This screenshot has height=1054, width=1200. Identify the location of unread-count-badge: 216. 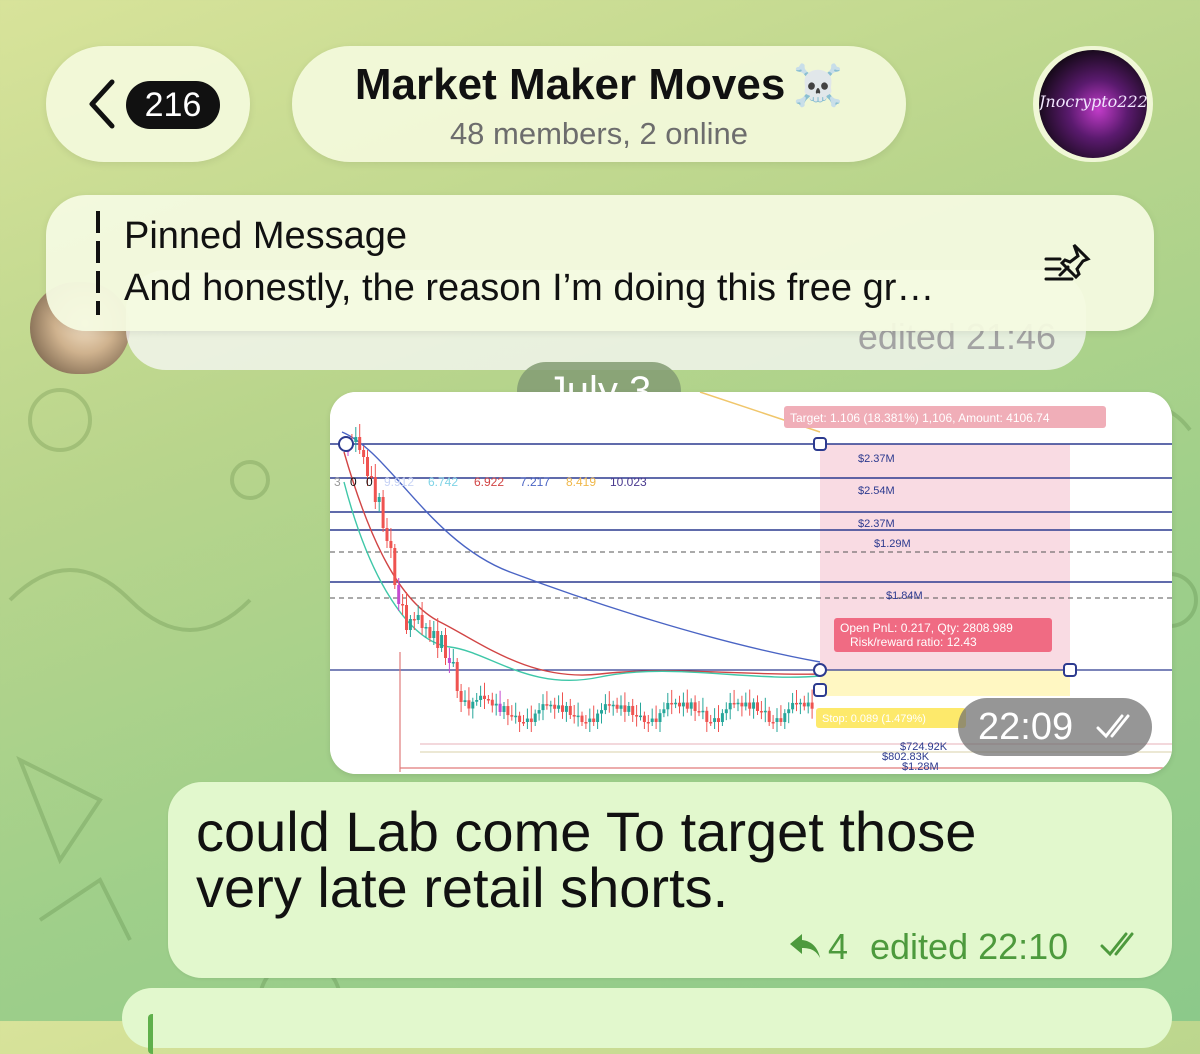
(173, 105).